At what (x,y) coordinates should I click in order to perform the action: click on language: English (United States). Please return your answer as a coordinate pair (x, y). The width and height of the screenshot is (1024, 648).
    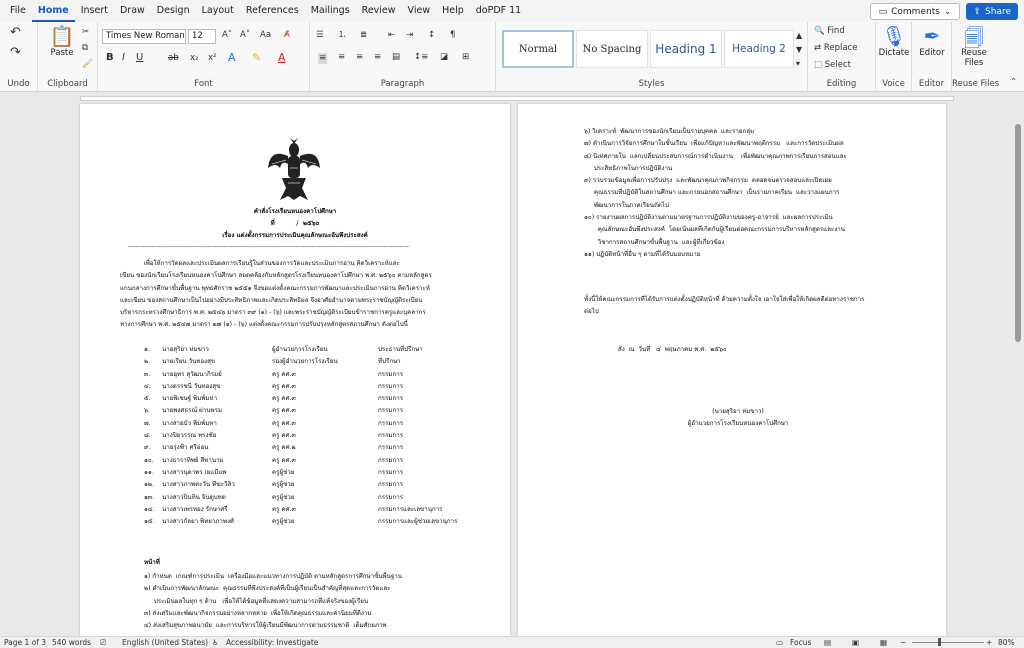
    Looking at the image, I should click on (165, 642).